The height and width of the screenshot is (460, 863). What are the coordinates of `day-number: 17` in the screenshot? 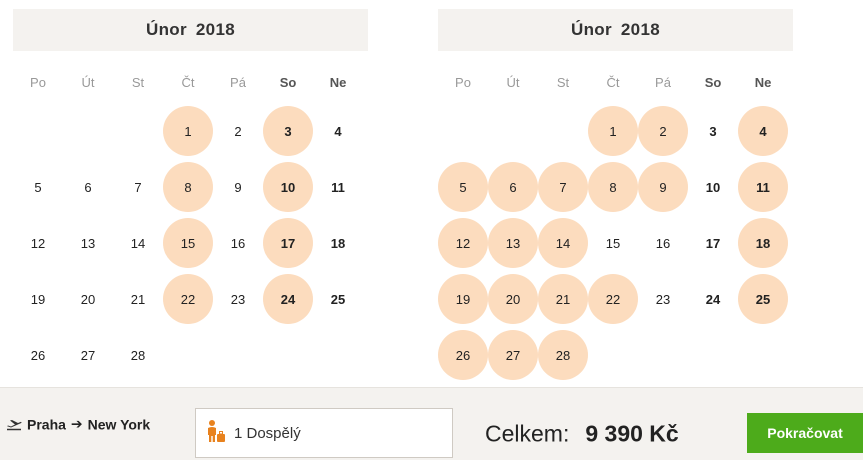 It's located at (713, 243).